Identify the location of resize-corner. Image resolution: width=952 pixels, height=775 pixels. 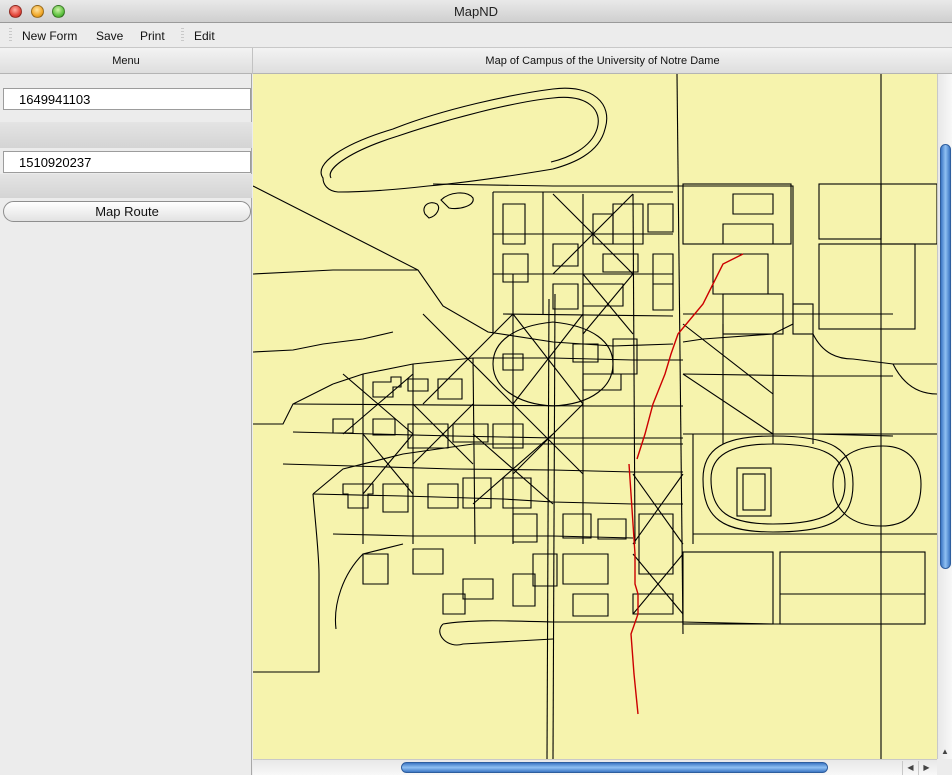
(944, 767).